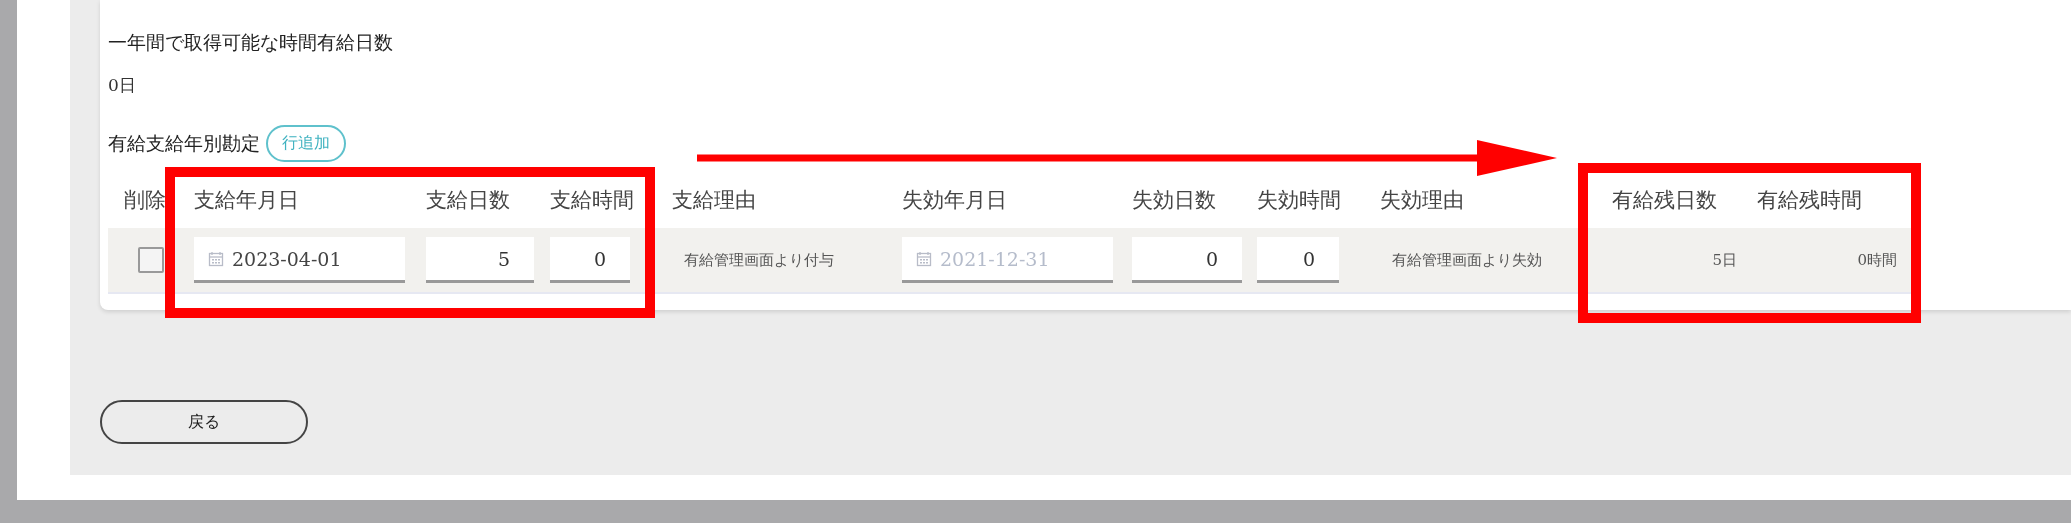 This screenshot has height=523, width=2071. Describe the element at coordinates (592, 200) in the screenshot. I see `column-header: 支給時間` at that location.